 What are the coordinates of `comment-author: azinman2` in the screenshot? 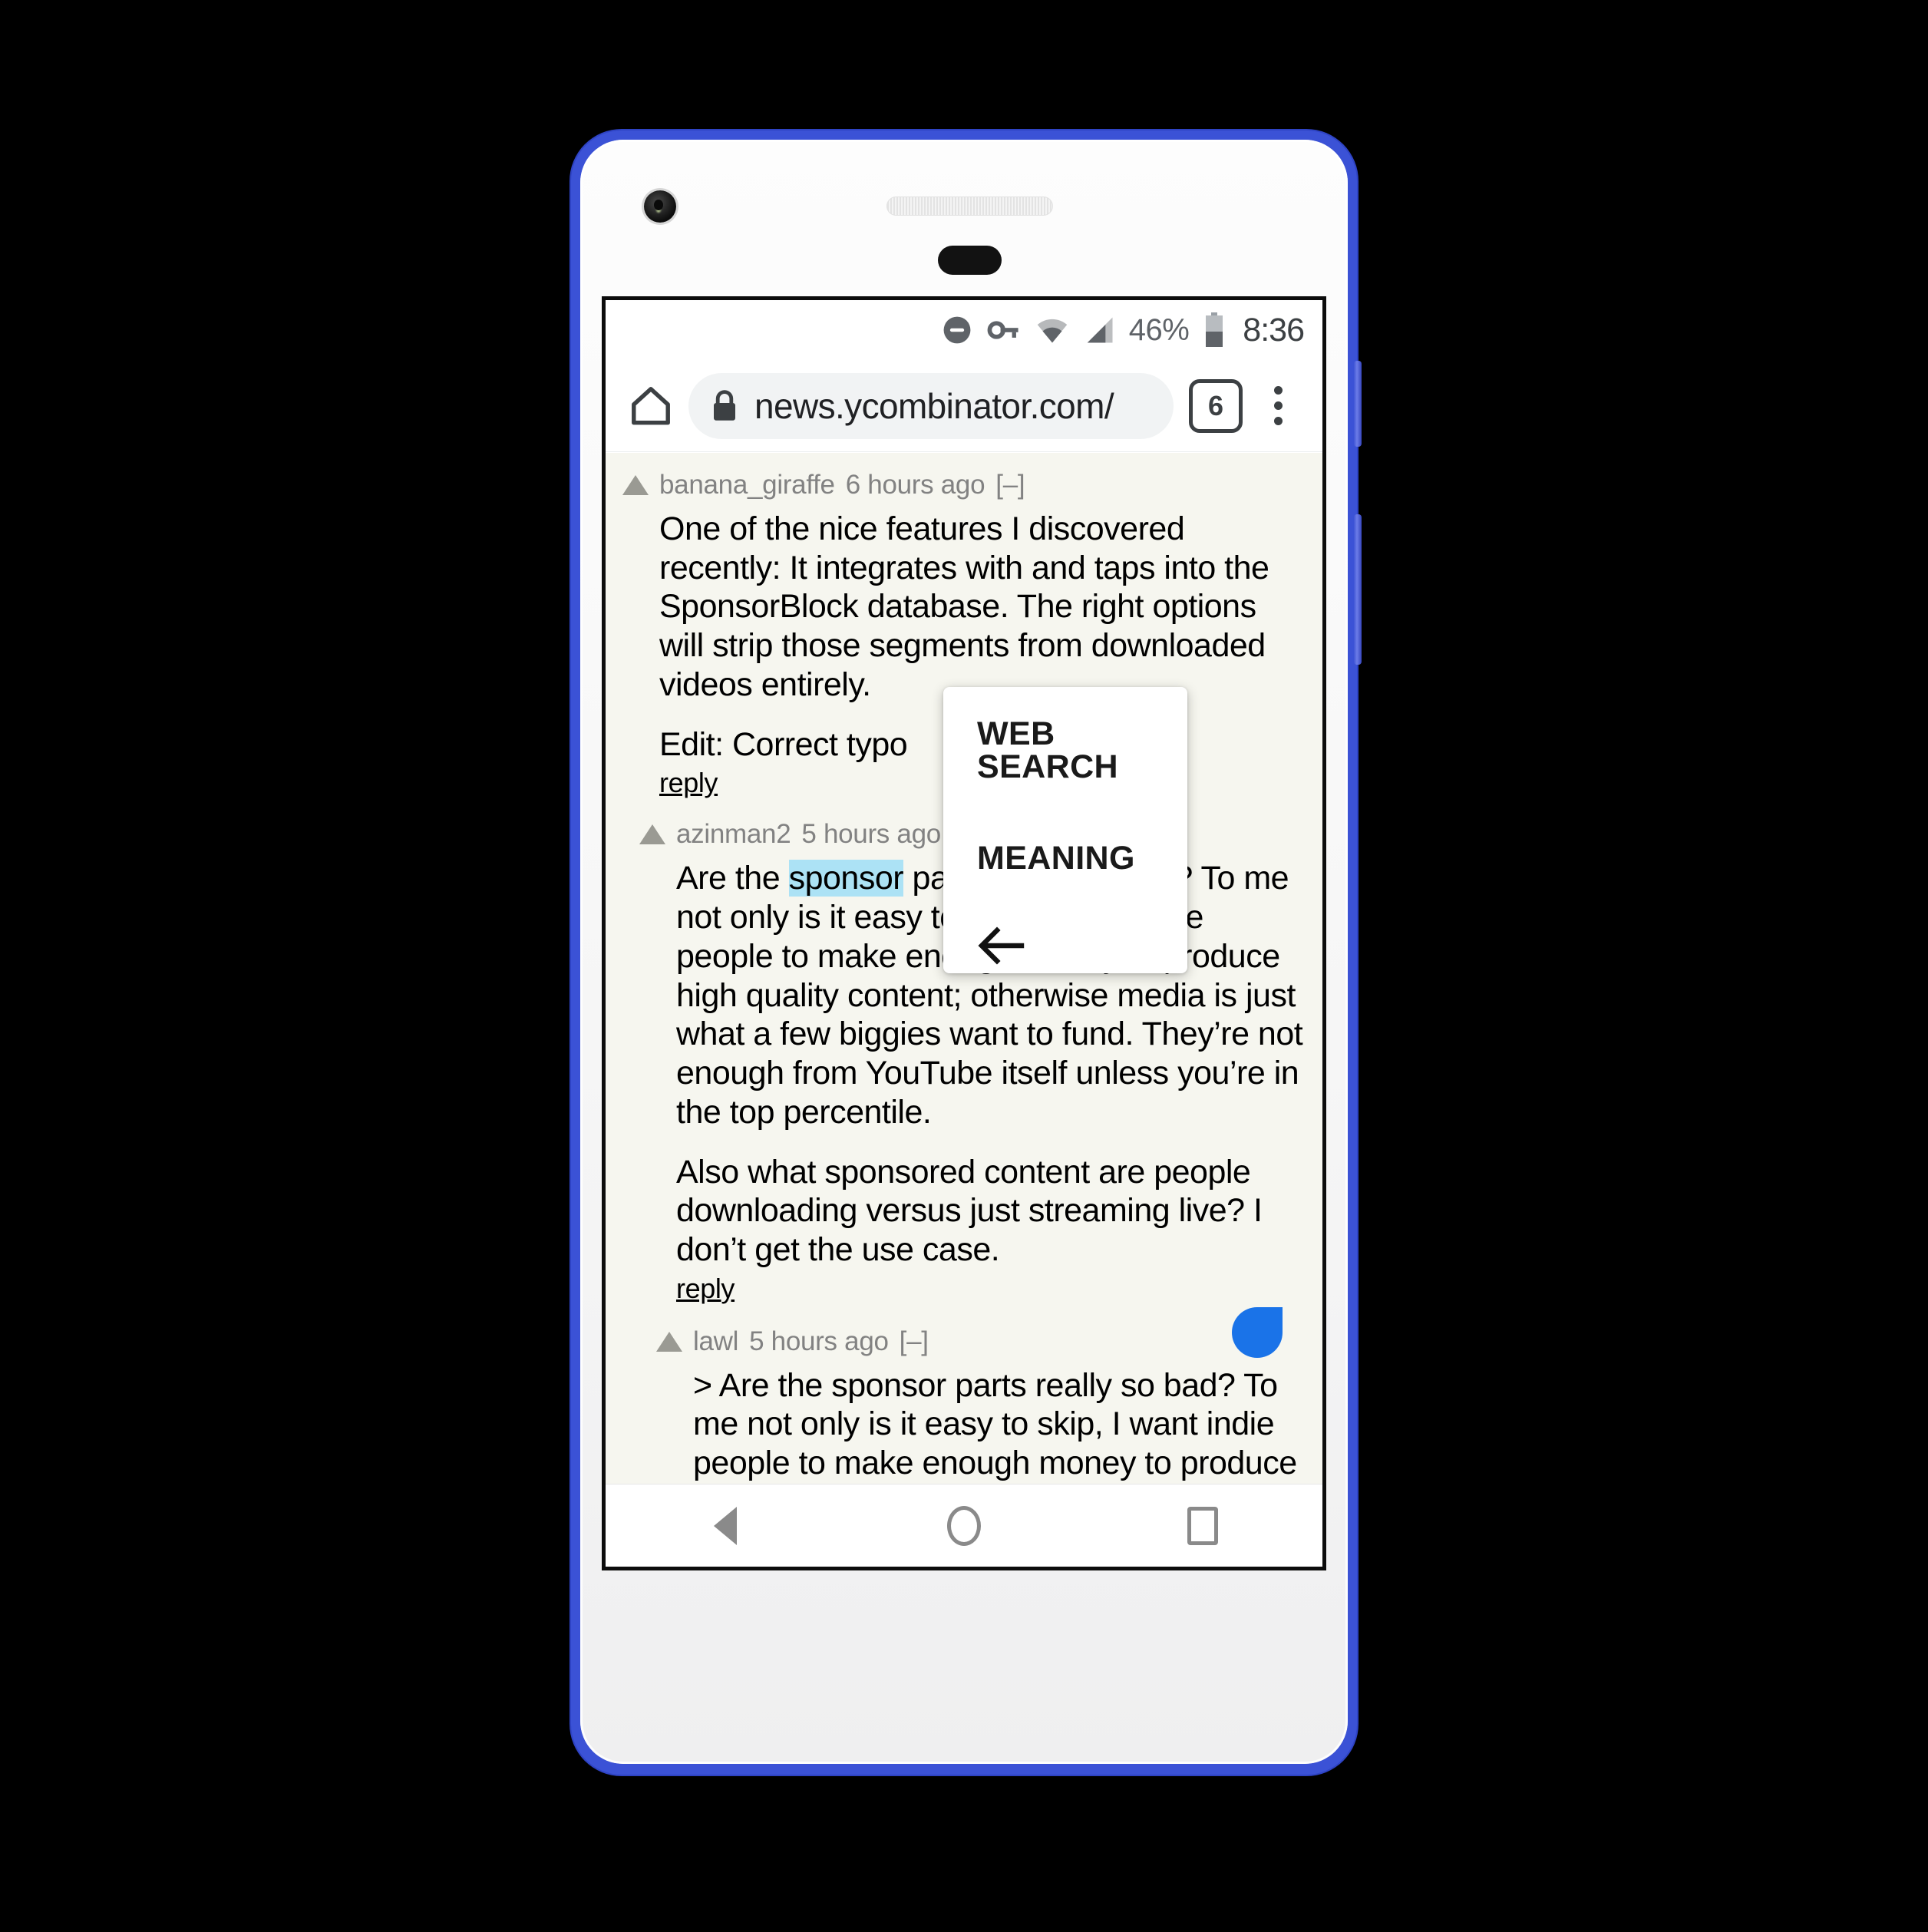 It's located at (734, 835).